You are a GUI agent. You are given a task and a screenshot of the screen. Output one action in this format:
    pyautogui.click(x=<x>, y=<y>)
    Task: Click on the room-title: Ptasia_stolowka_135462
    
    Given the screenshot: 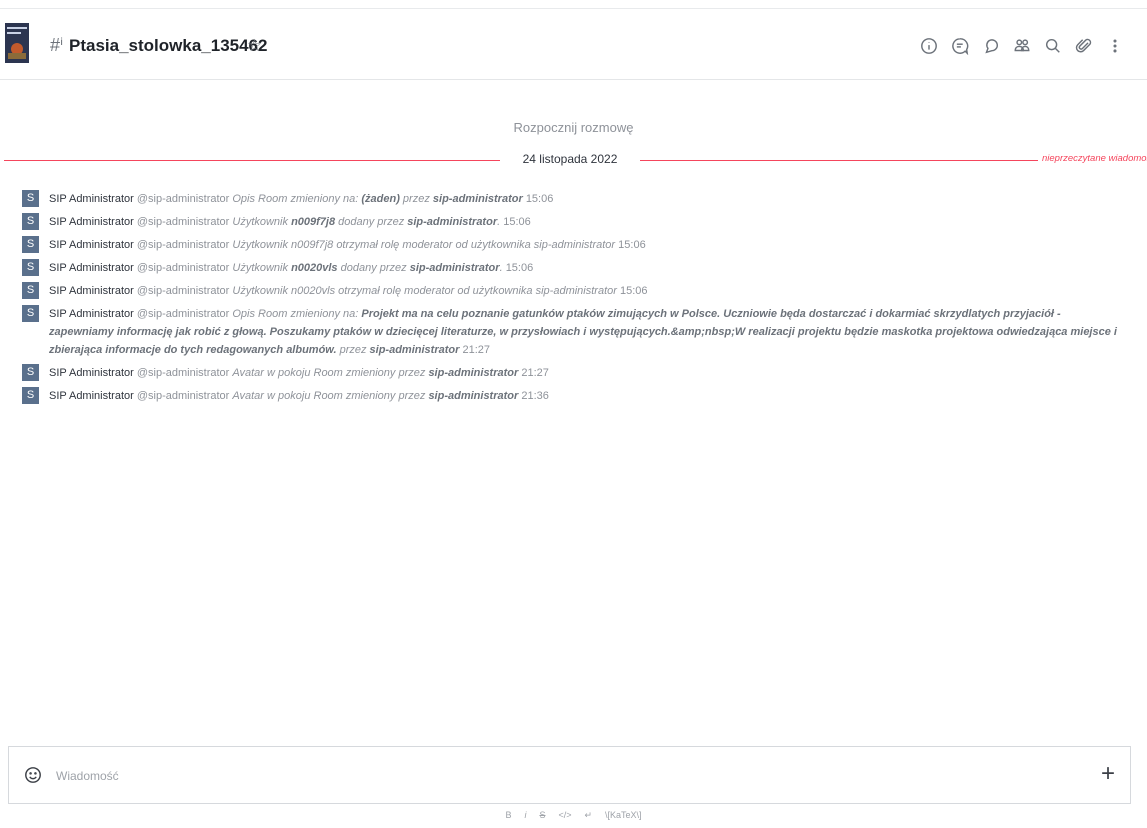 What is the action you would take?
    pyautogui.click(x=168, y=46)
    